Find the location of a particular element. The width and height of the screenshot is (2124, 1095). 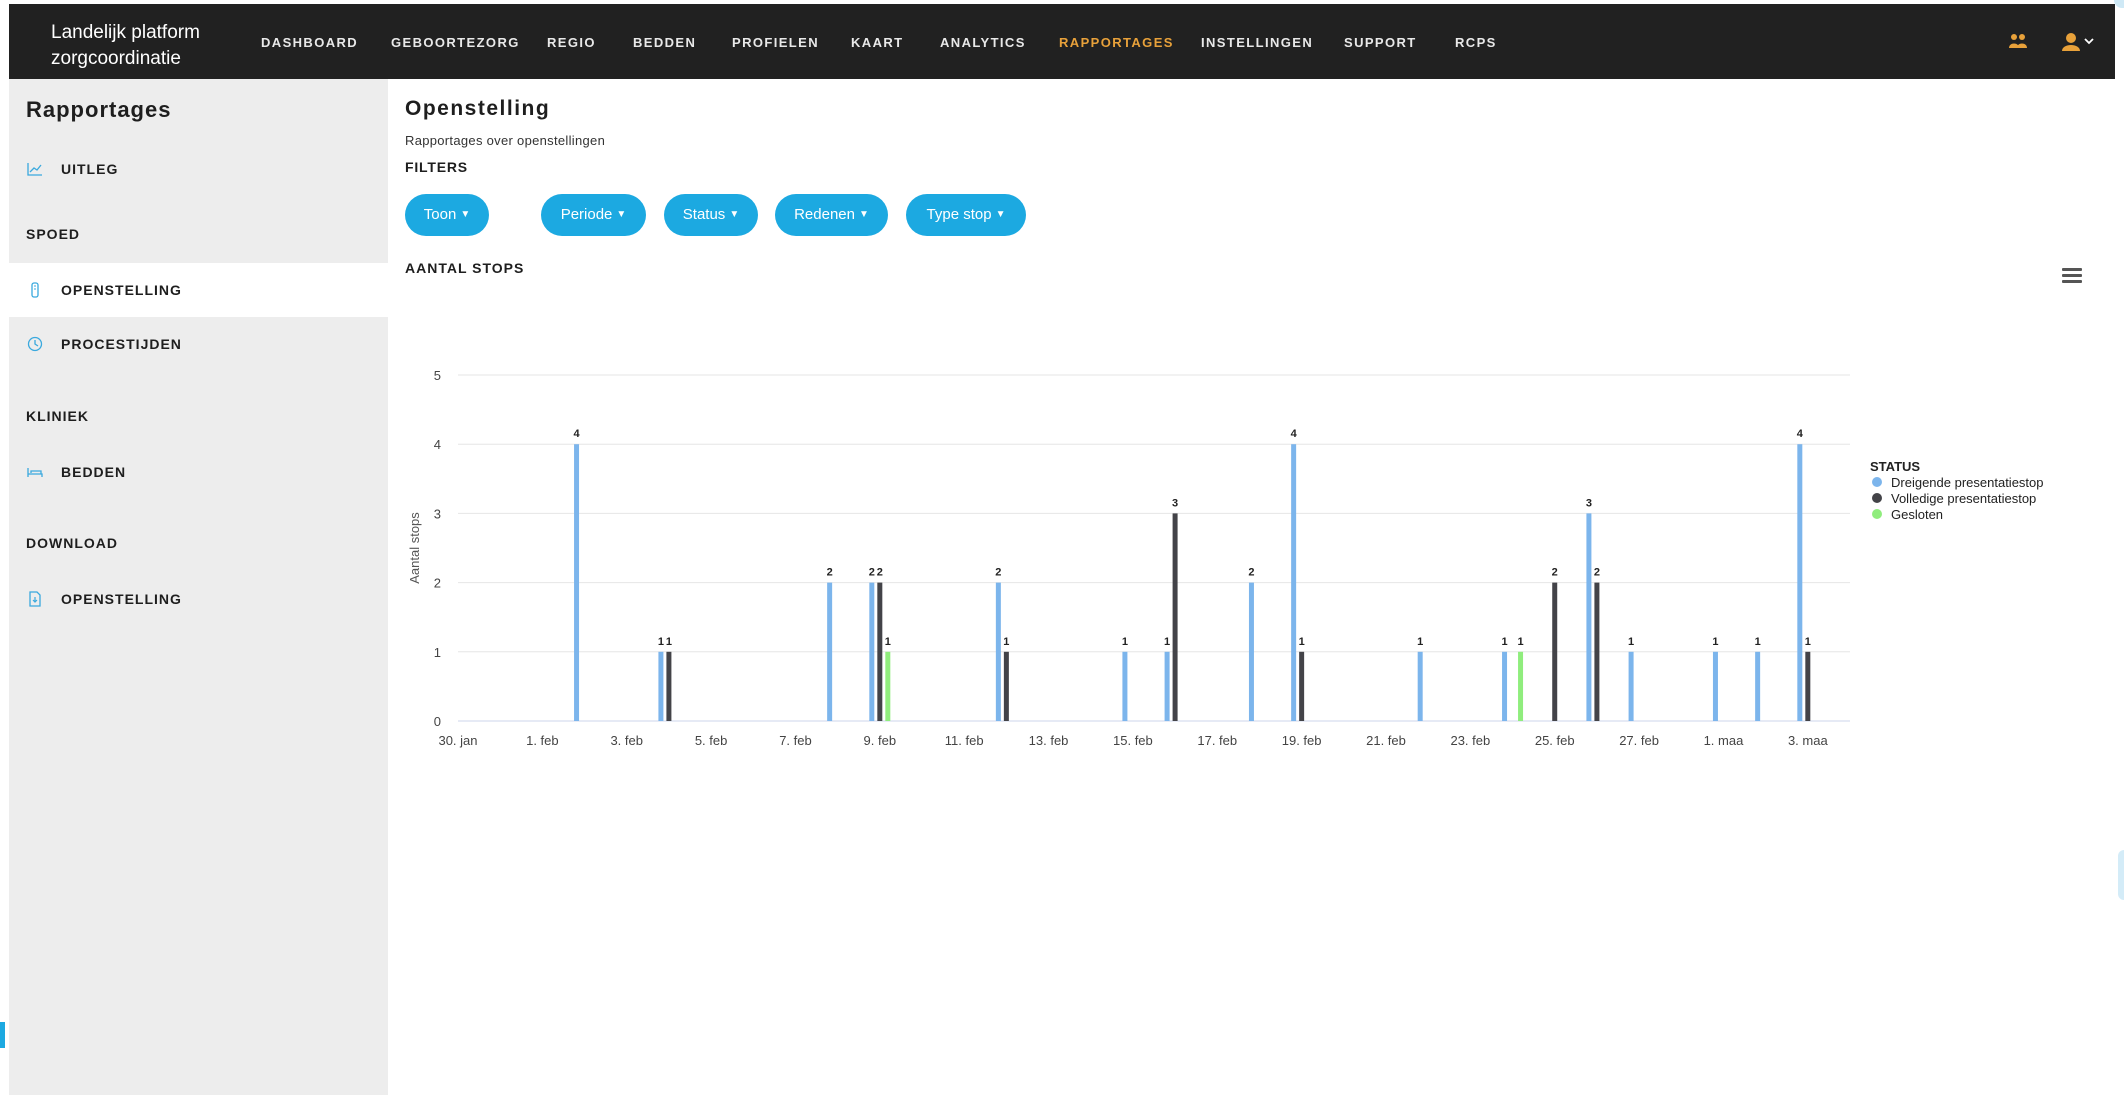

filter-periode-button: Periode ▼ is located at coordinates (593, 215).